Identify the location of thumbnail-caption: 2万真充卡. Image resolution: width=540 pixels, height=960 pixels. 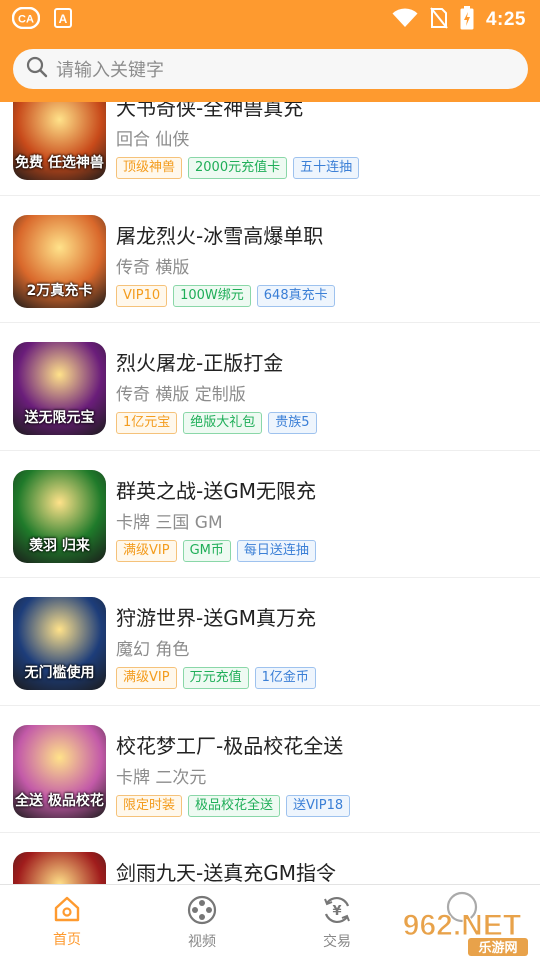
(59, 290).